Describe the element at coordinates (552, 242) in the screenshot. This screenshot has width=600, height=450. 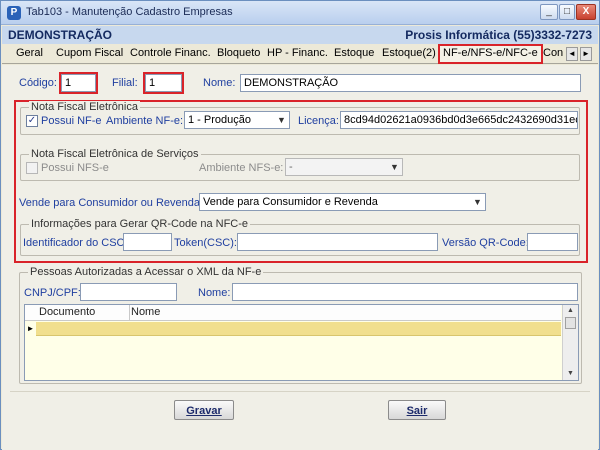
I see `versao-qrcode-input` at that location.